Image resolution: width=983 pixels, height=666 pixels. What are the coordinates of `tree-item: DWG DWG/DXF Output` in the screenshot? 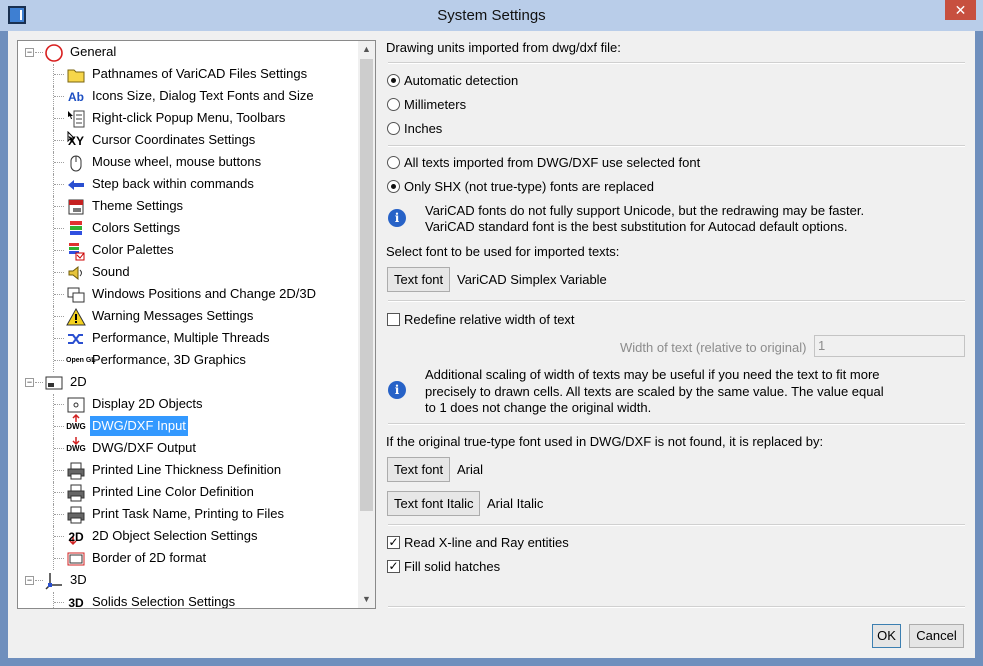 It's located at (188, 448).